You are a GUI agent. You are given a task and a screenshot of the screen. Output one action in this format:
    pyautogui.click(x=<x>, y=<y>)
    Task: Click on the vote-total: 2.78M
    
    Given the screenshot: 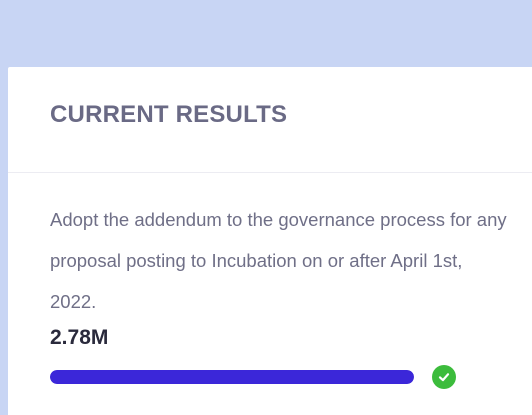 What is the action you would take?
    pyautogui.click(x=79, y=337)
    